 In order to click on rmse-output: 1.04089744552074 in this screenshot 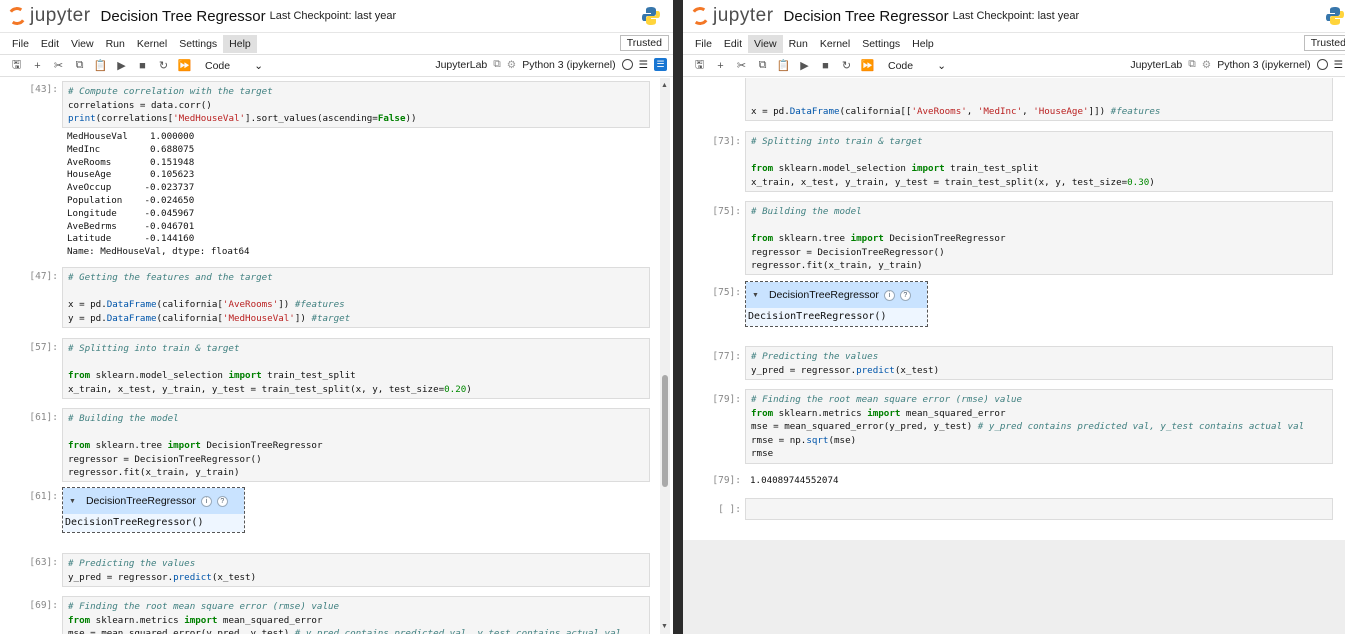, I will do `click(794, 480)`.